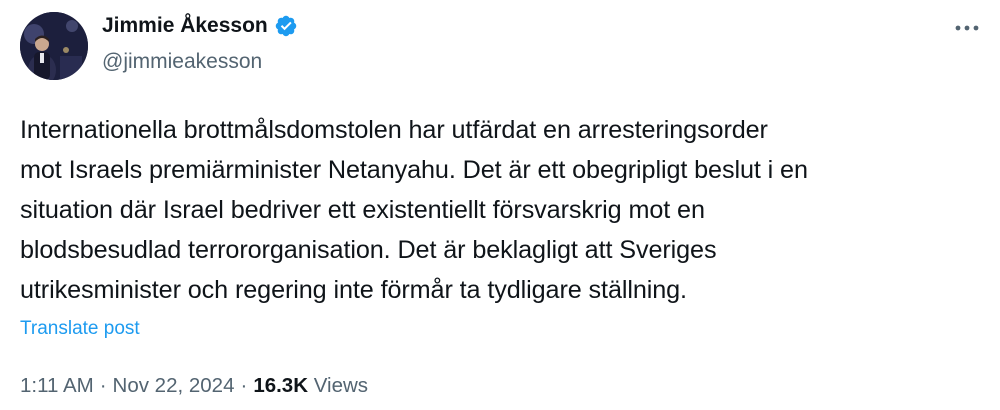 This screenshot has height=410, width=1000. Describe the element at coordinates (80, 329) in the screenshot. I see `translate-post-link: Translate post` at that location.